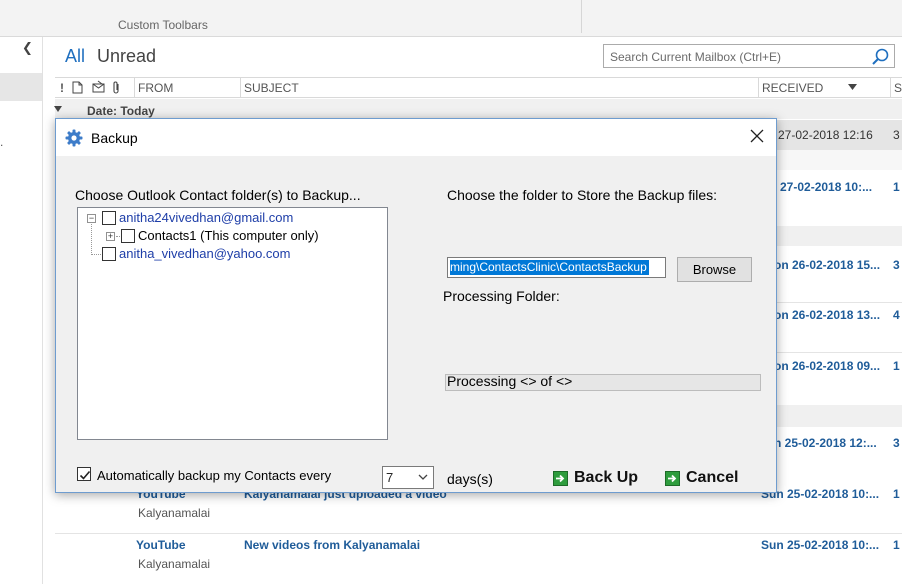  I want to click on backup-path-input: ming\ContactsClinic\ContactsBackup, so click(556, 267).